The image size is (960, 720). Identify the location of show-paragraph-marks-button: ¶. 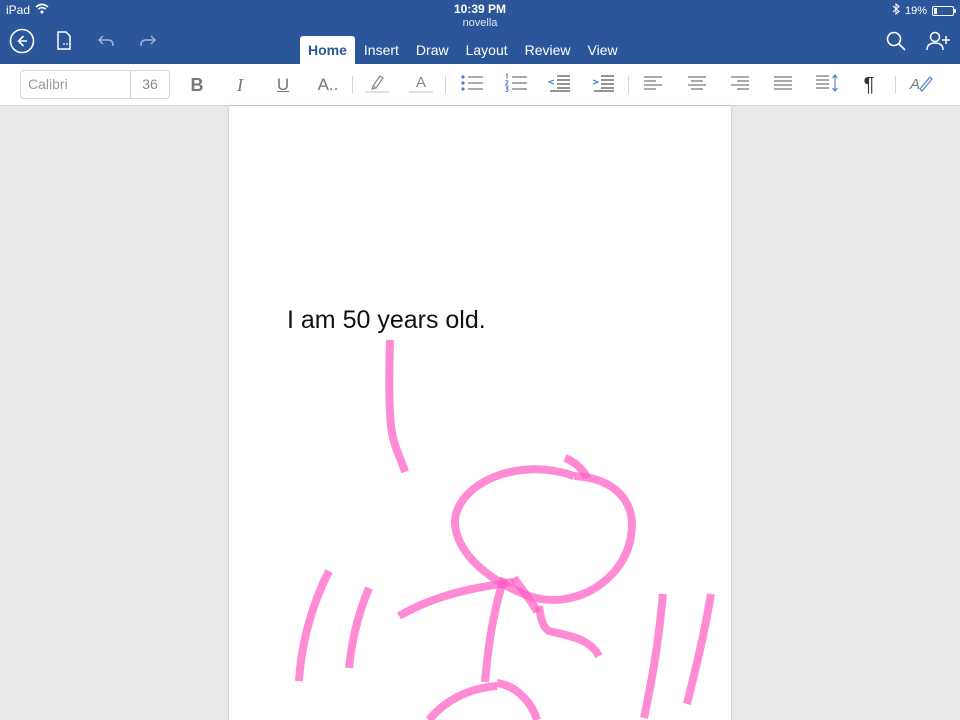
(869, 85).